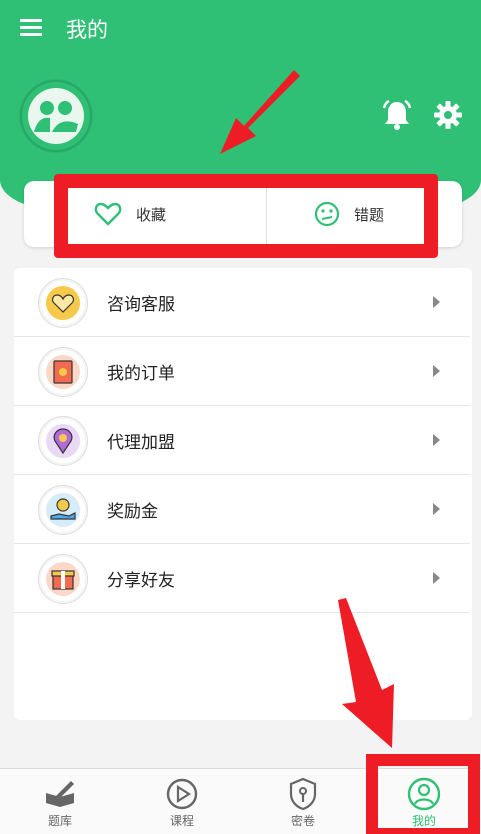 Image resolution: width=481 pixels, height=834 pixels. I want to click on book-pen-icon, so click(60, 794).